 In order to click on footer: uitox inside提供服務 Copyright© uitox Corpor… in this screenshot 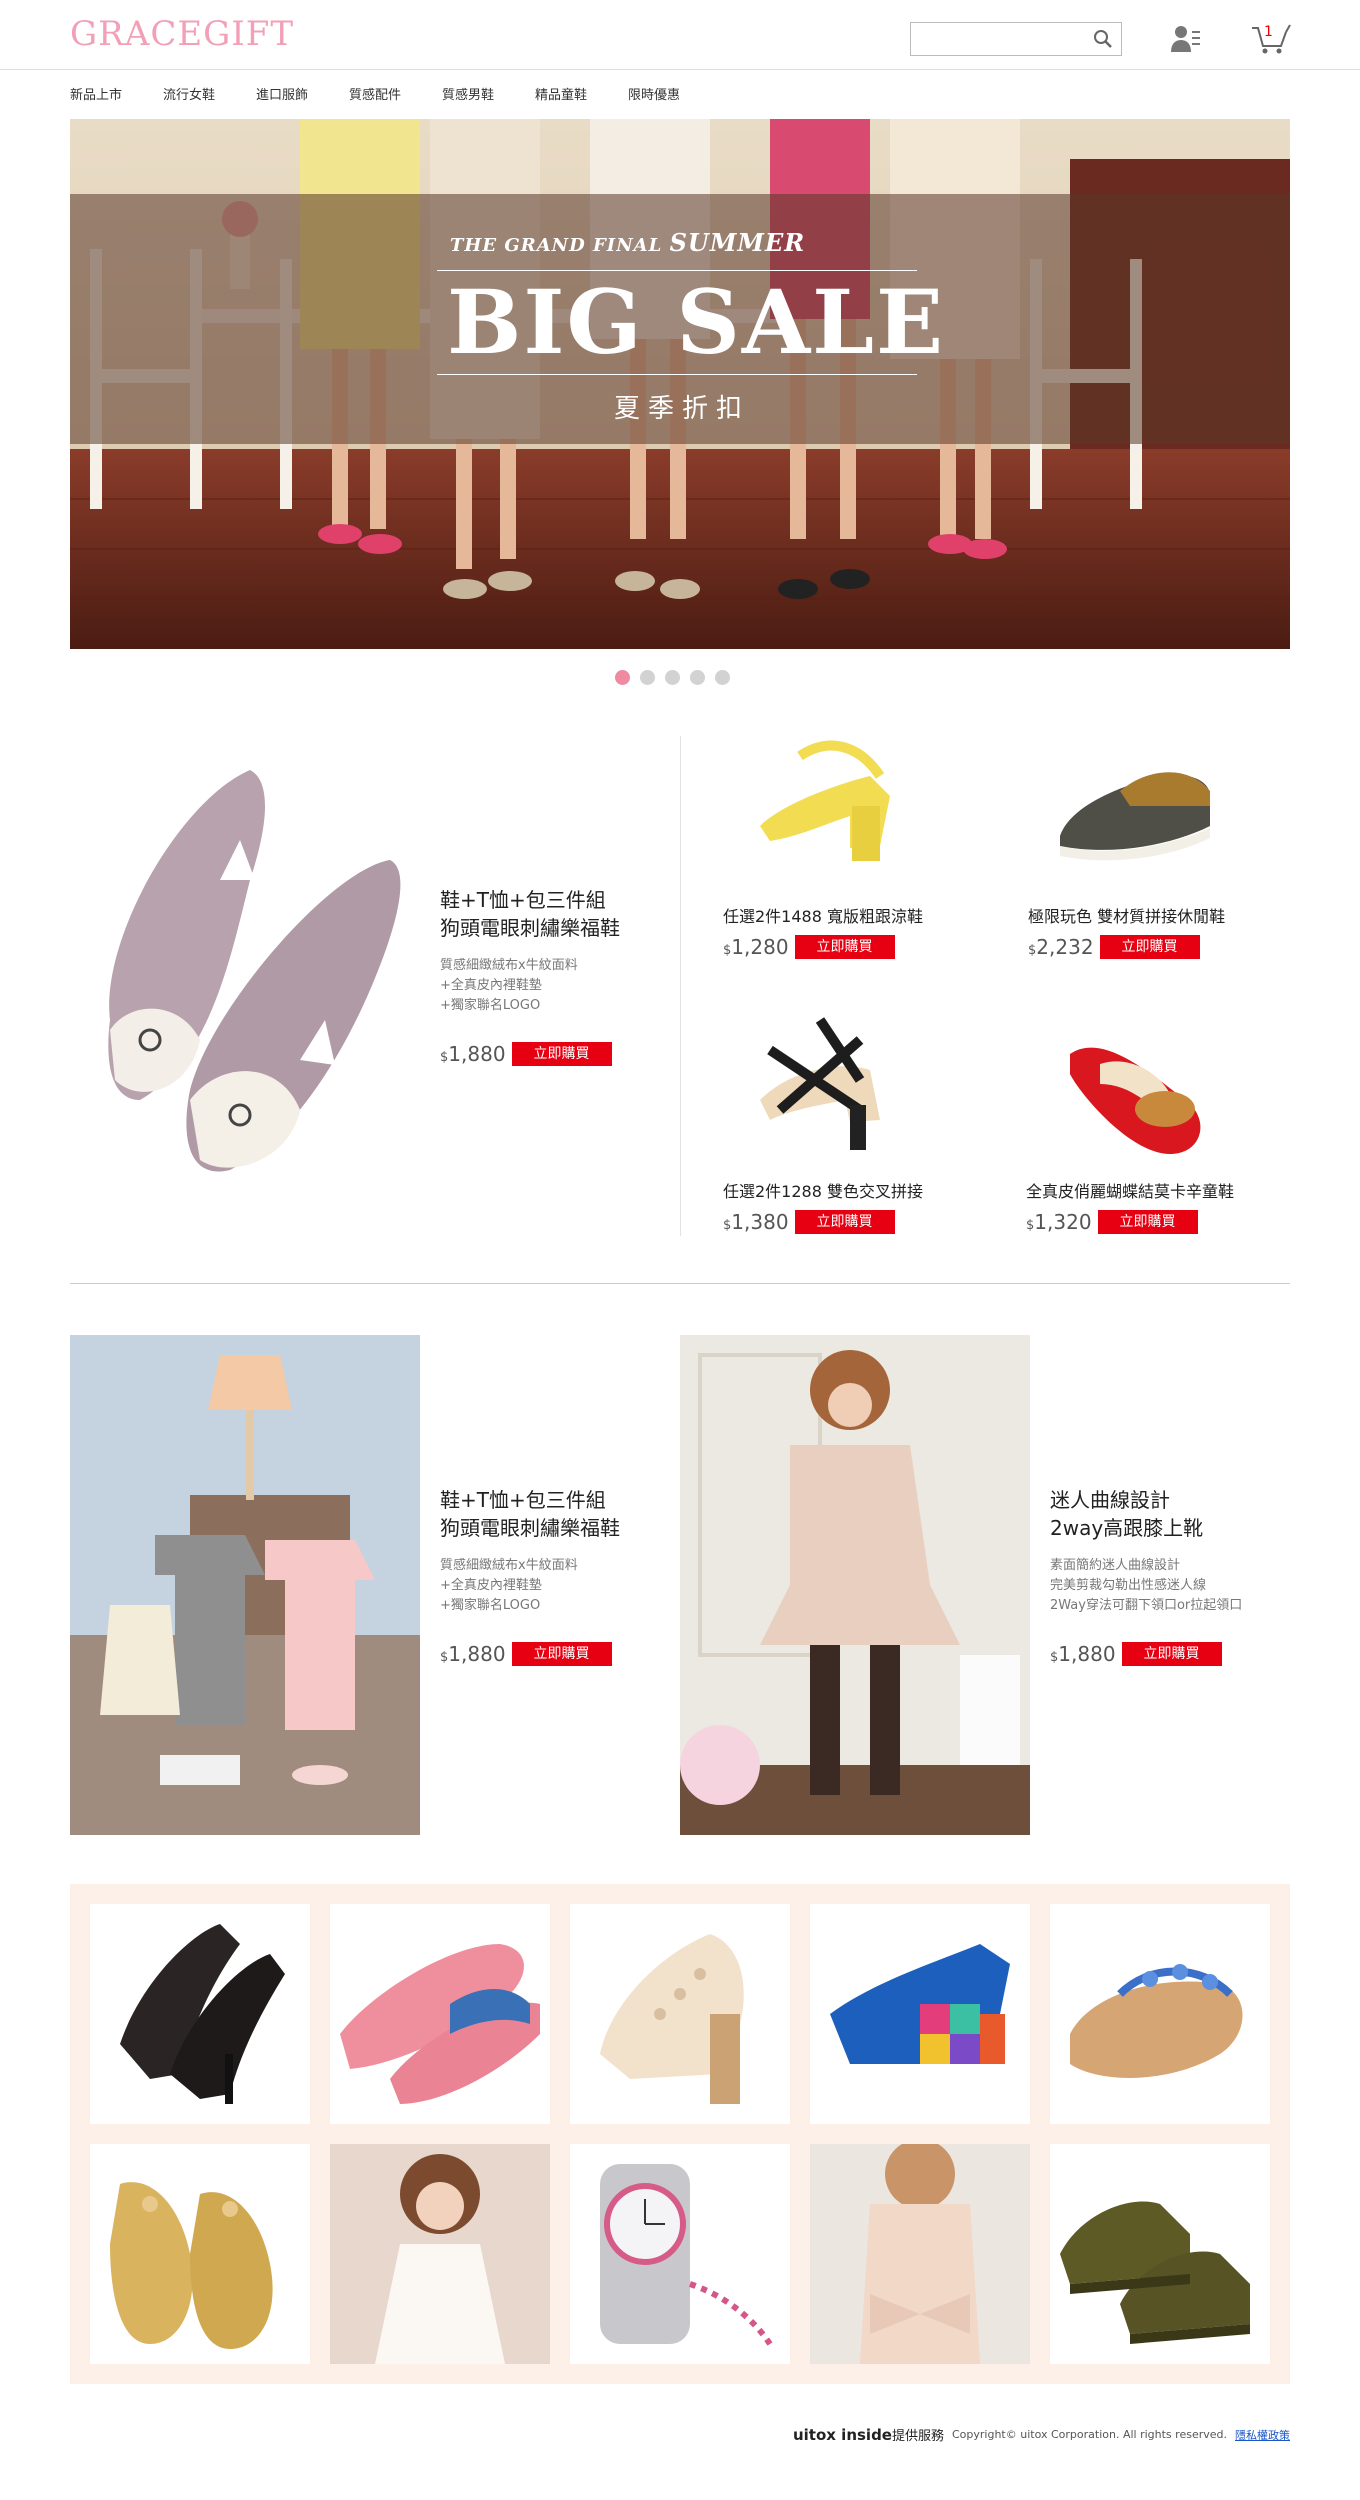, I will do `click(1041, 2434)`.